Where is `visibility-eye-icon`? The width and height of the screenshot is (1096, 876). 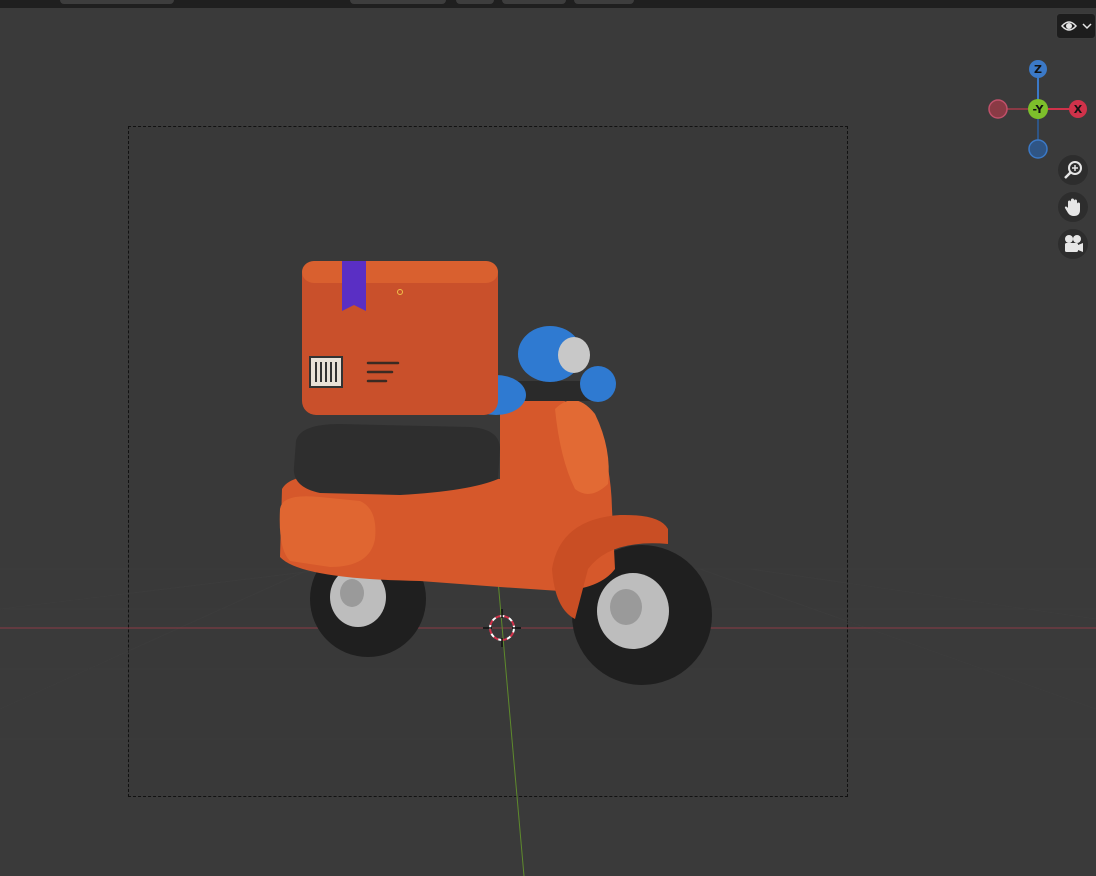
visibility-eye-icon is located at coordinates (1076, 26).